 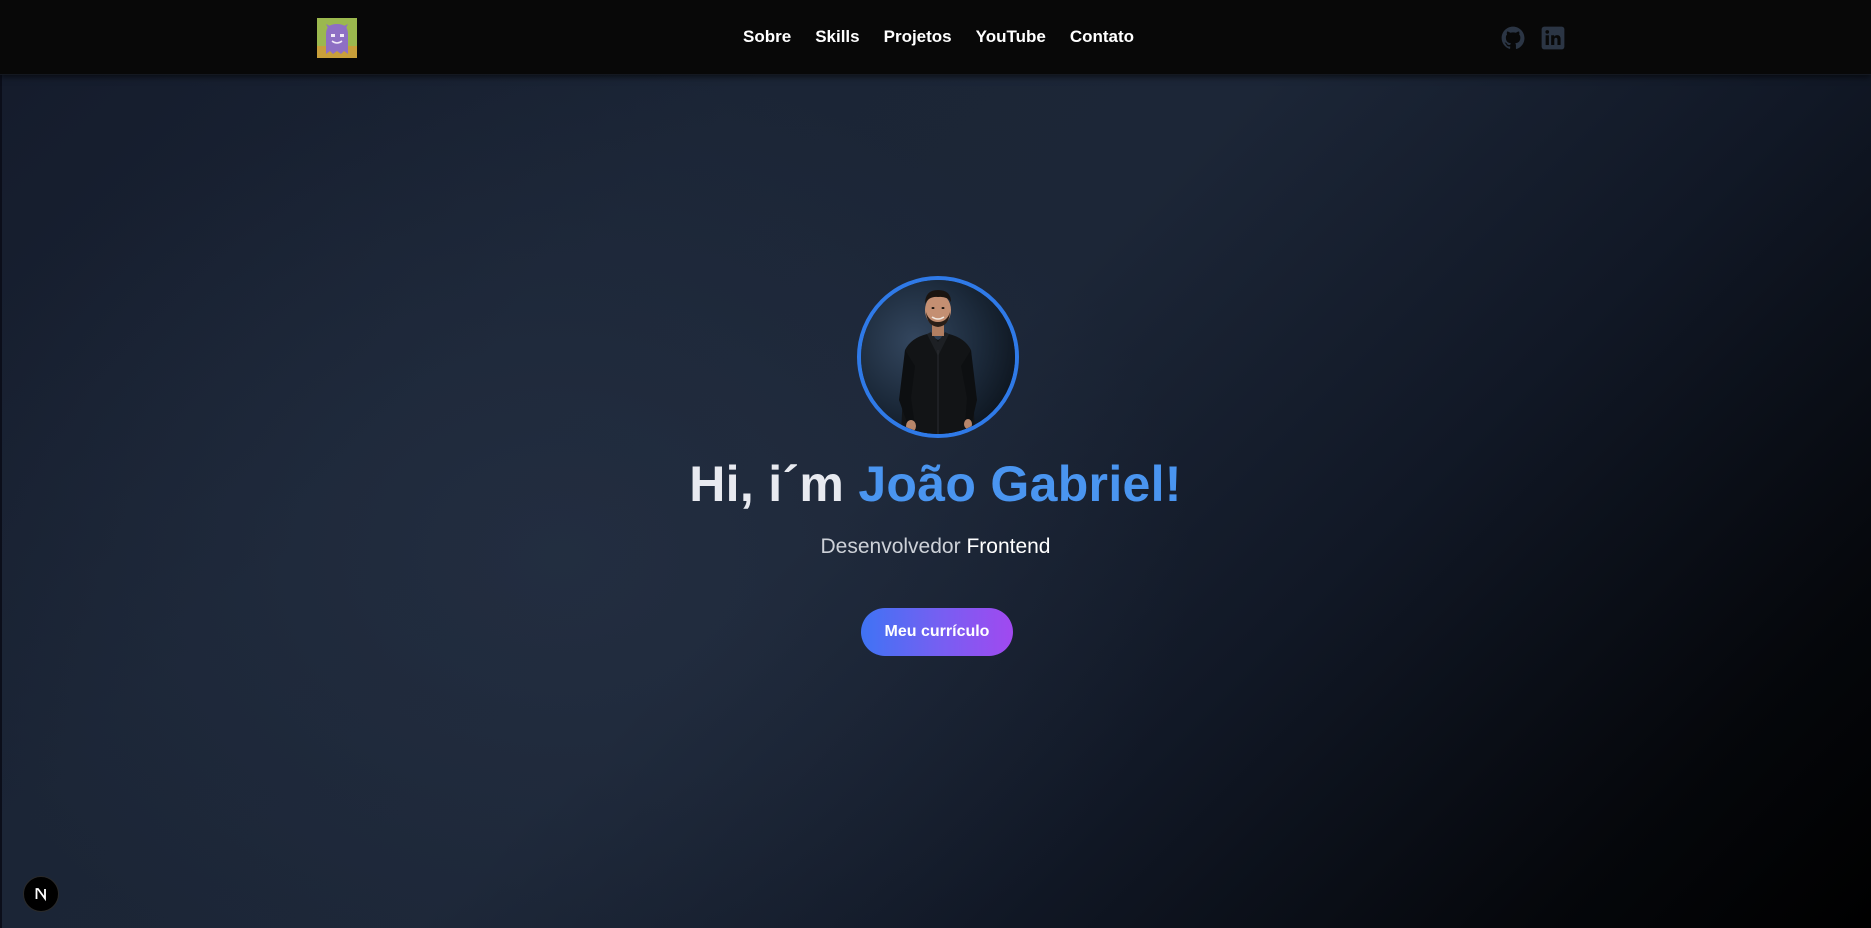 I want to click on nav-link-projetos: Projetos, so click(x=918, y=37).